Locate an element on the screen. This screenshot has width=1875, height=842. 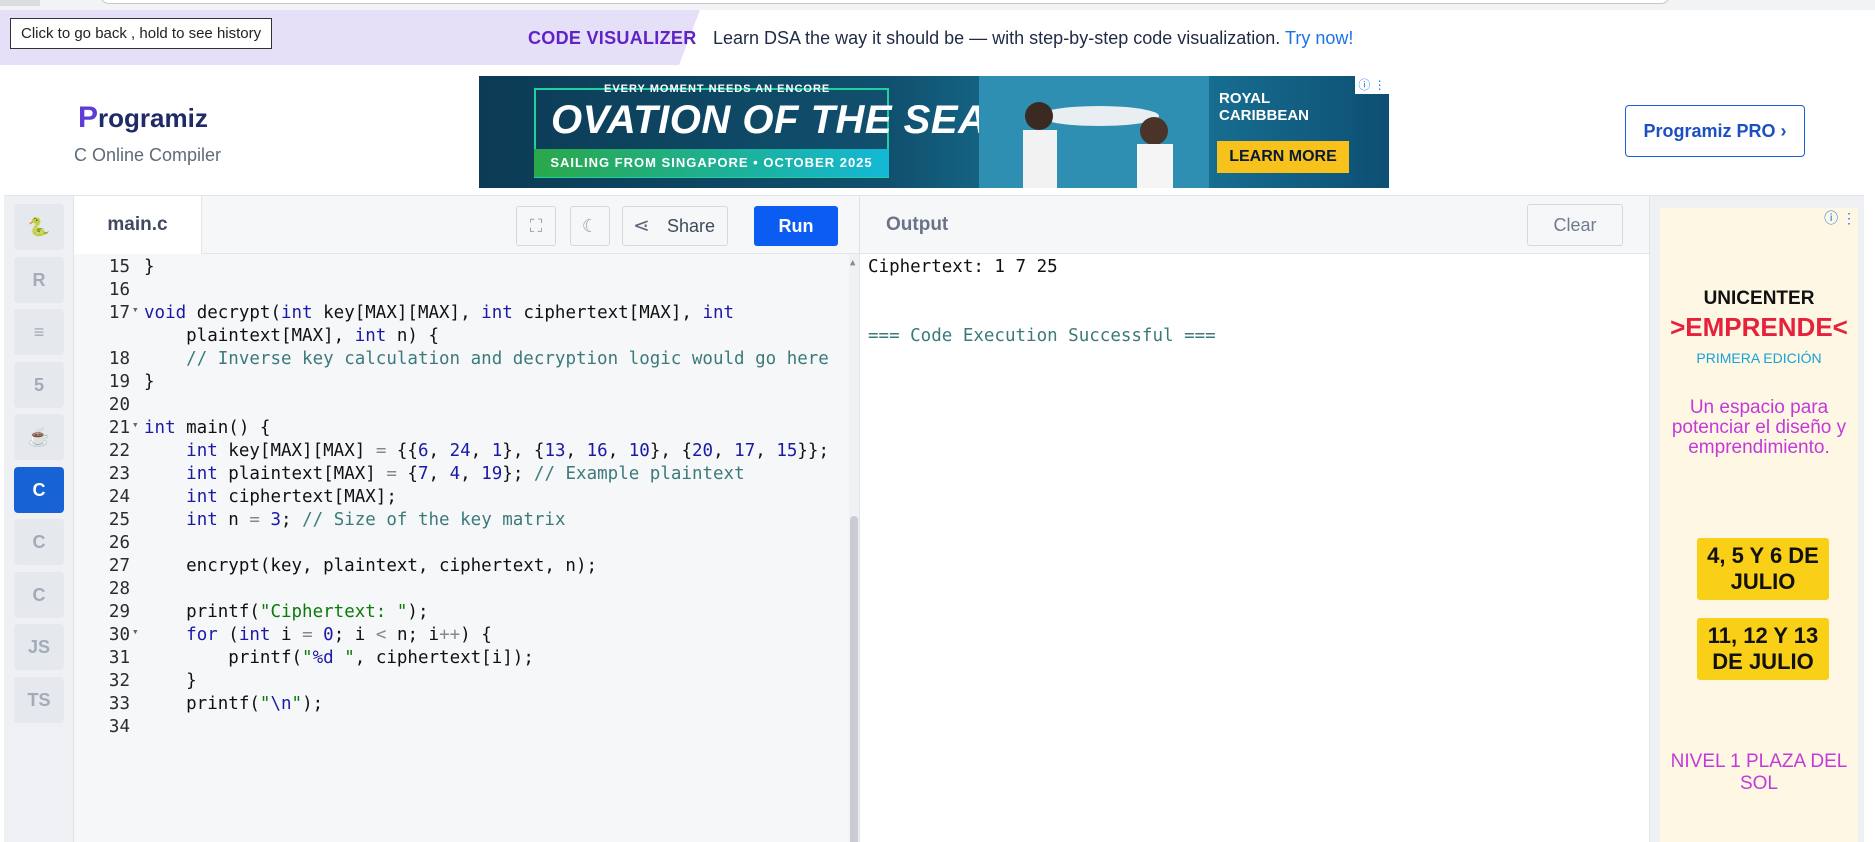
share-button: ⋖ Share is located at coordinates (675, 226).